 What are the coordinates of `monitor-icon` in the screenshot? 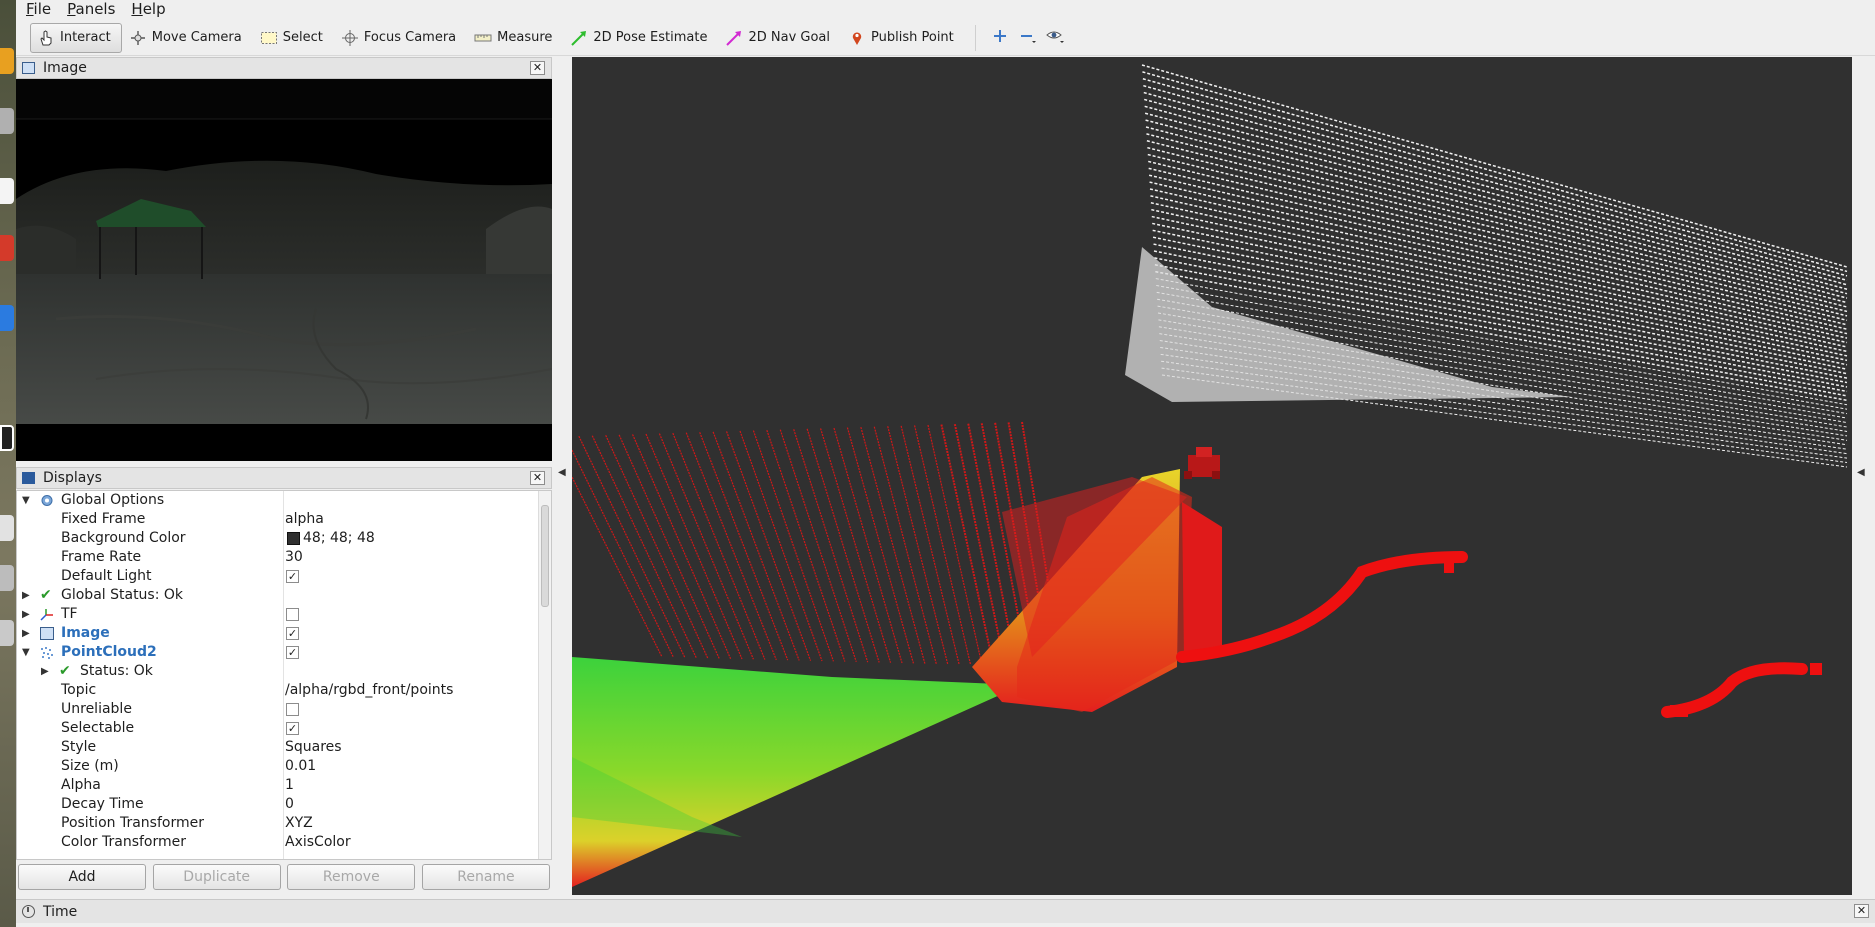 It's located at (28, 478).